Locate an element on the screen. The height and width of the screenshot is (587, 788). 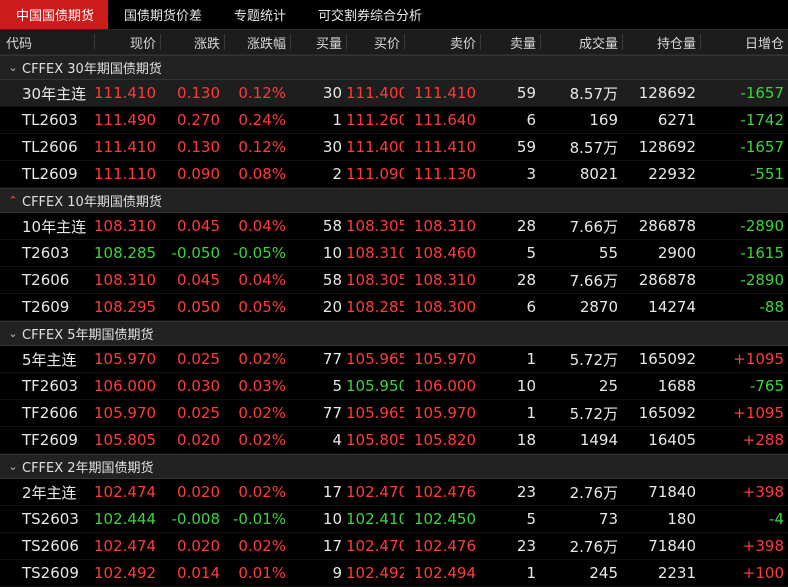
cell-code: TL2609 is located at coordinates (50, 174).